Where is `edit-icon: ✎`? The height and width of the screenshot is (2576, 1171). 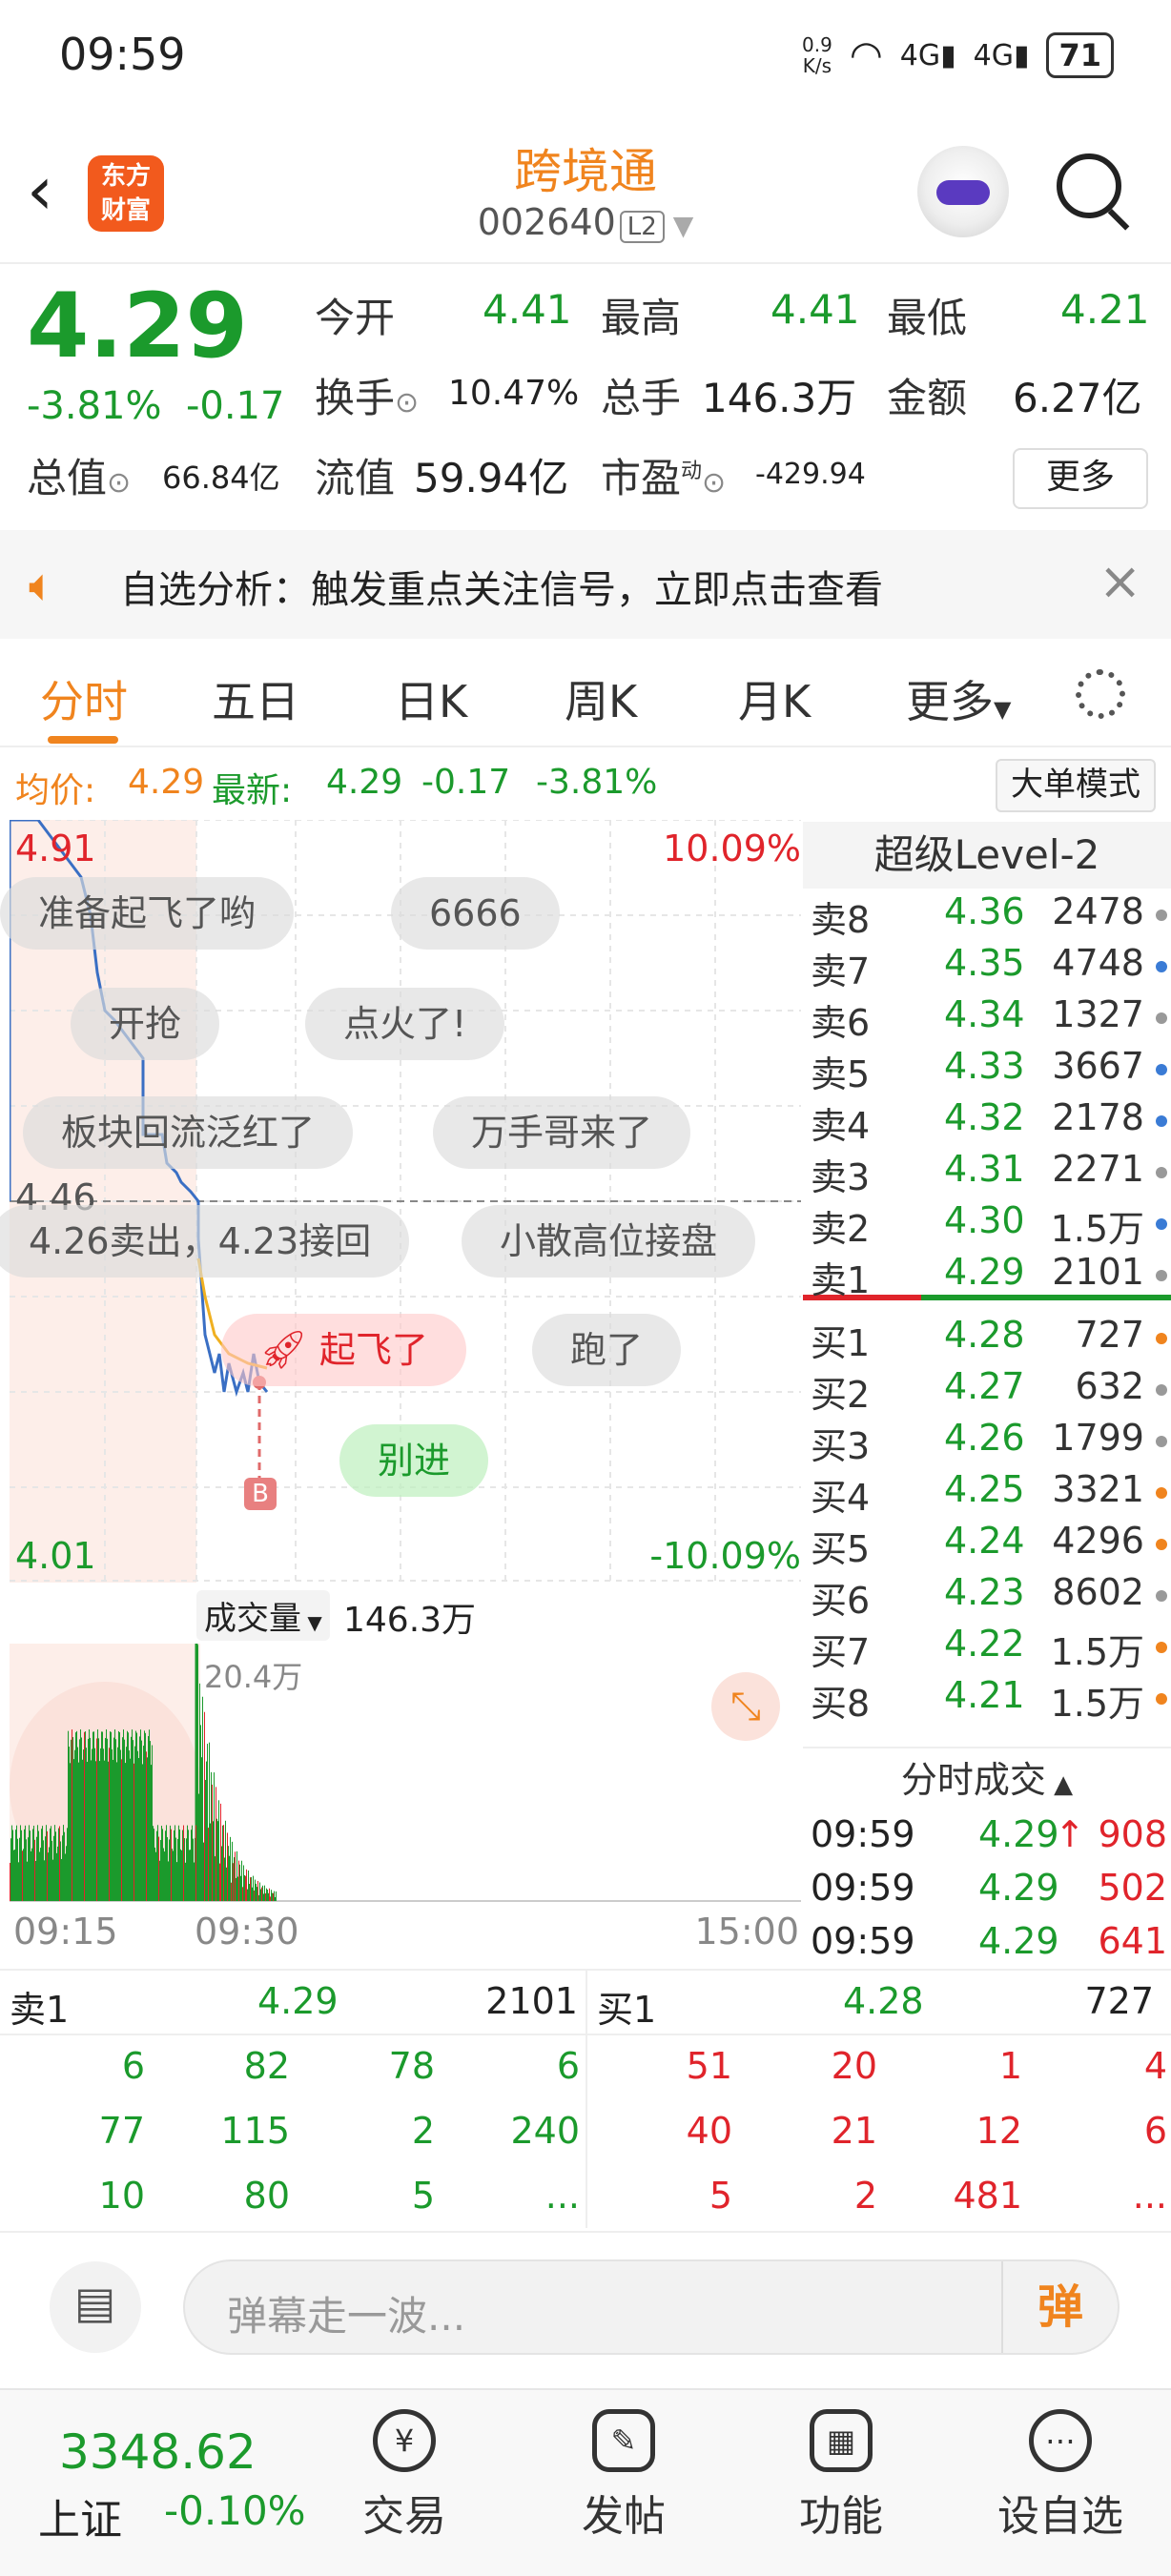 edit-icon: ✎ is located at coordinates (623, 2440).